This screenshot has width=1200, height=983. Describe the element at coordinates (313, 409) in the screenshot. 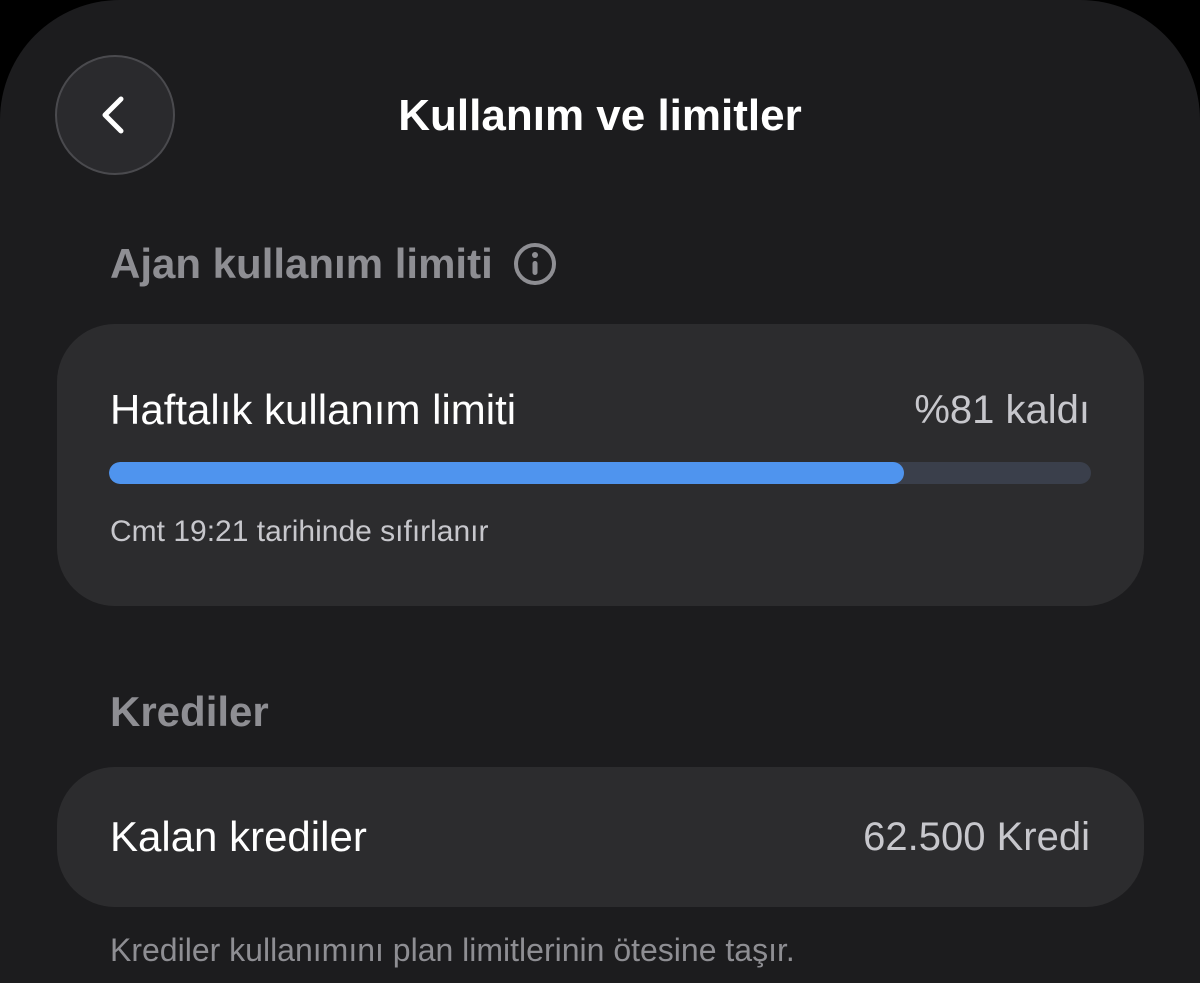

I see `weekly-usage-label: Haftalık kullanım limiti` at that location.